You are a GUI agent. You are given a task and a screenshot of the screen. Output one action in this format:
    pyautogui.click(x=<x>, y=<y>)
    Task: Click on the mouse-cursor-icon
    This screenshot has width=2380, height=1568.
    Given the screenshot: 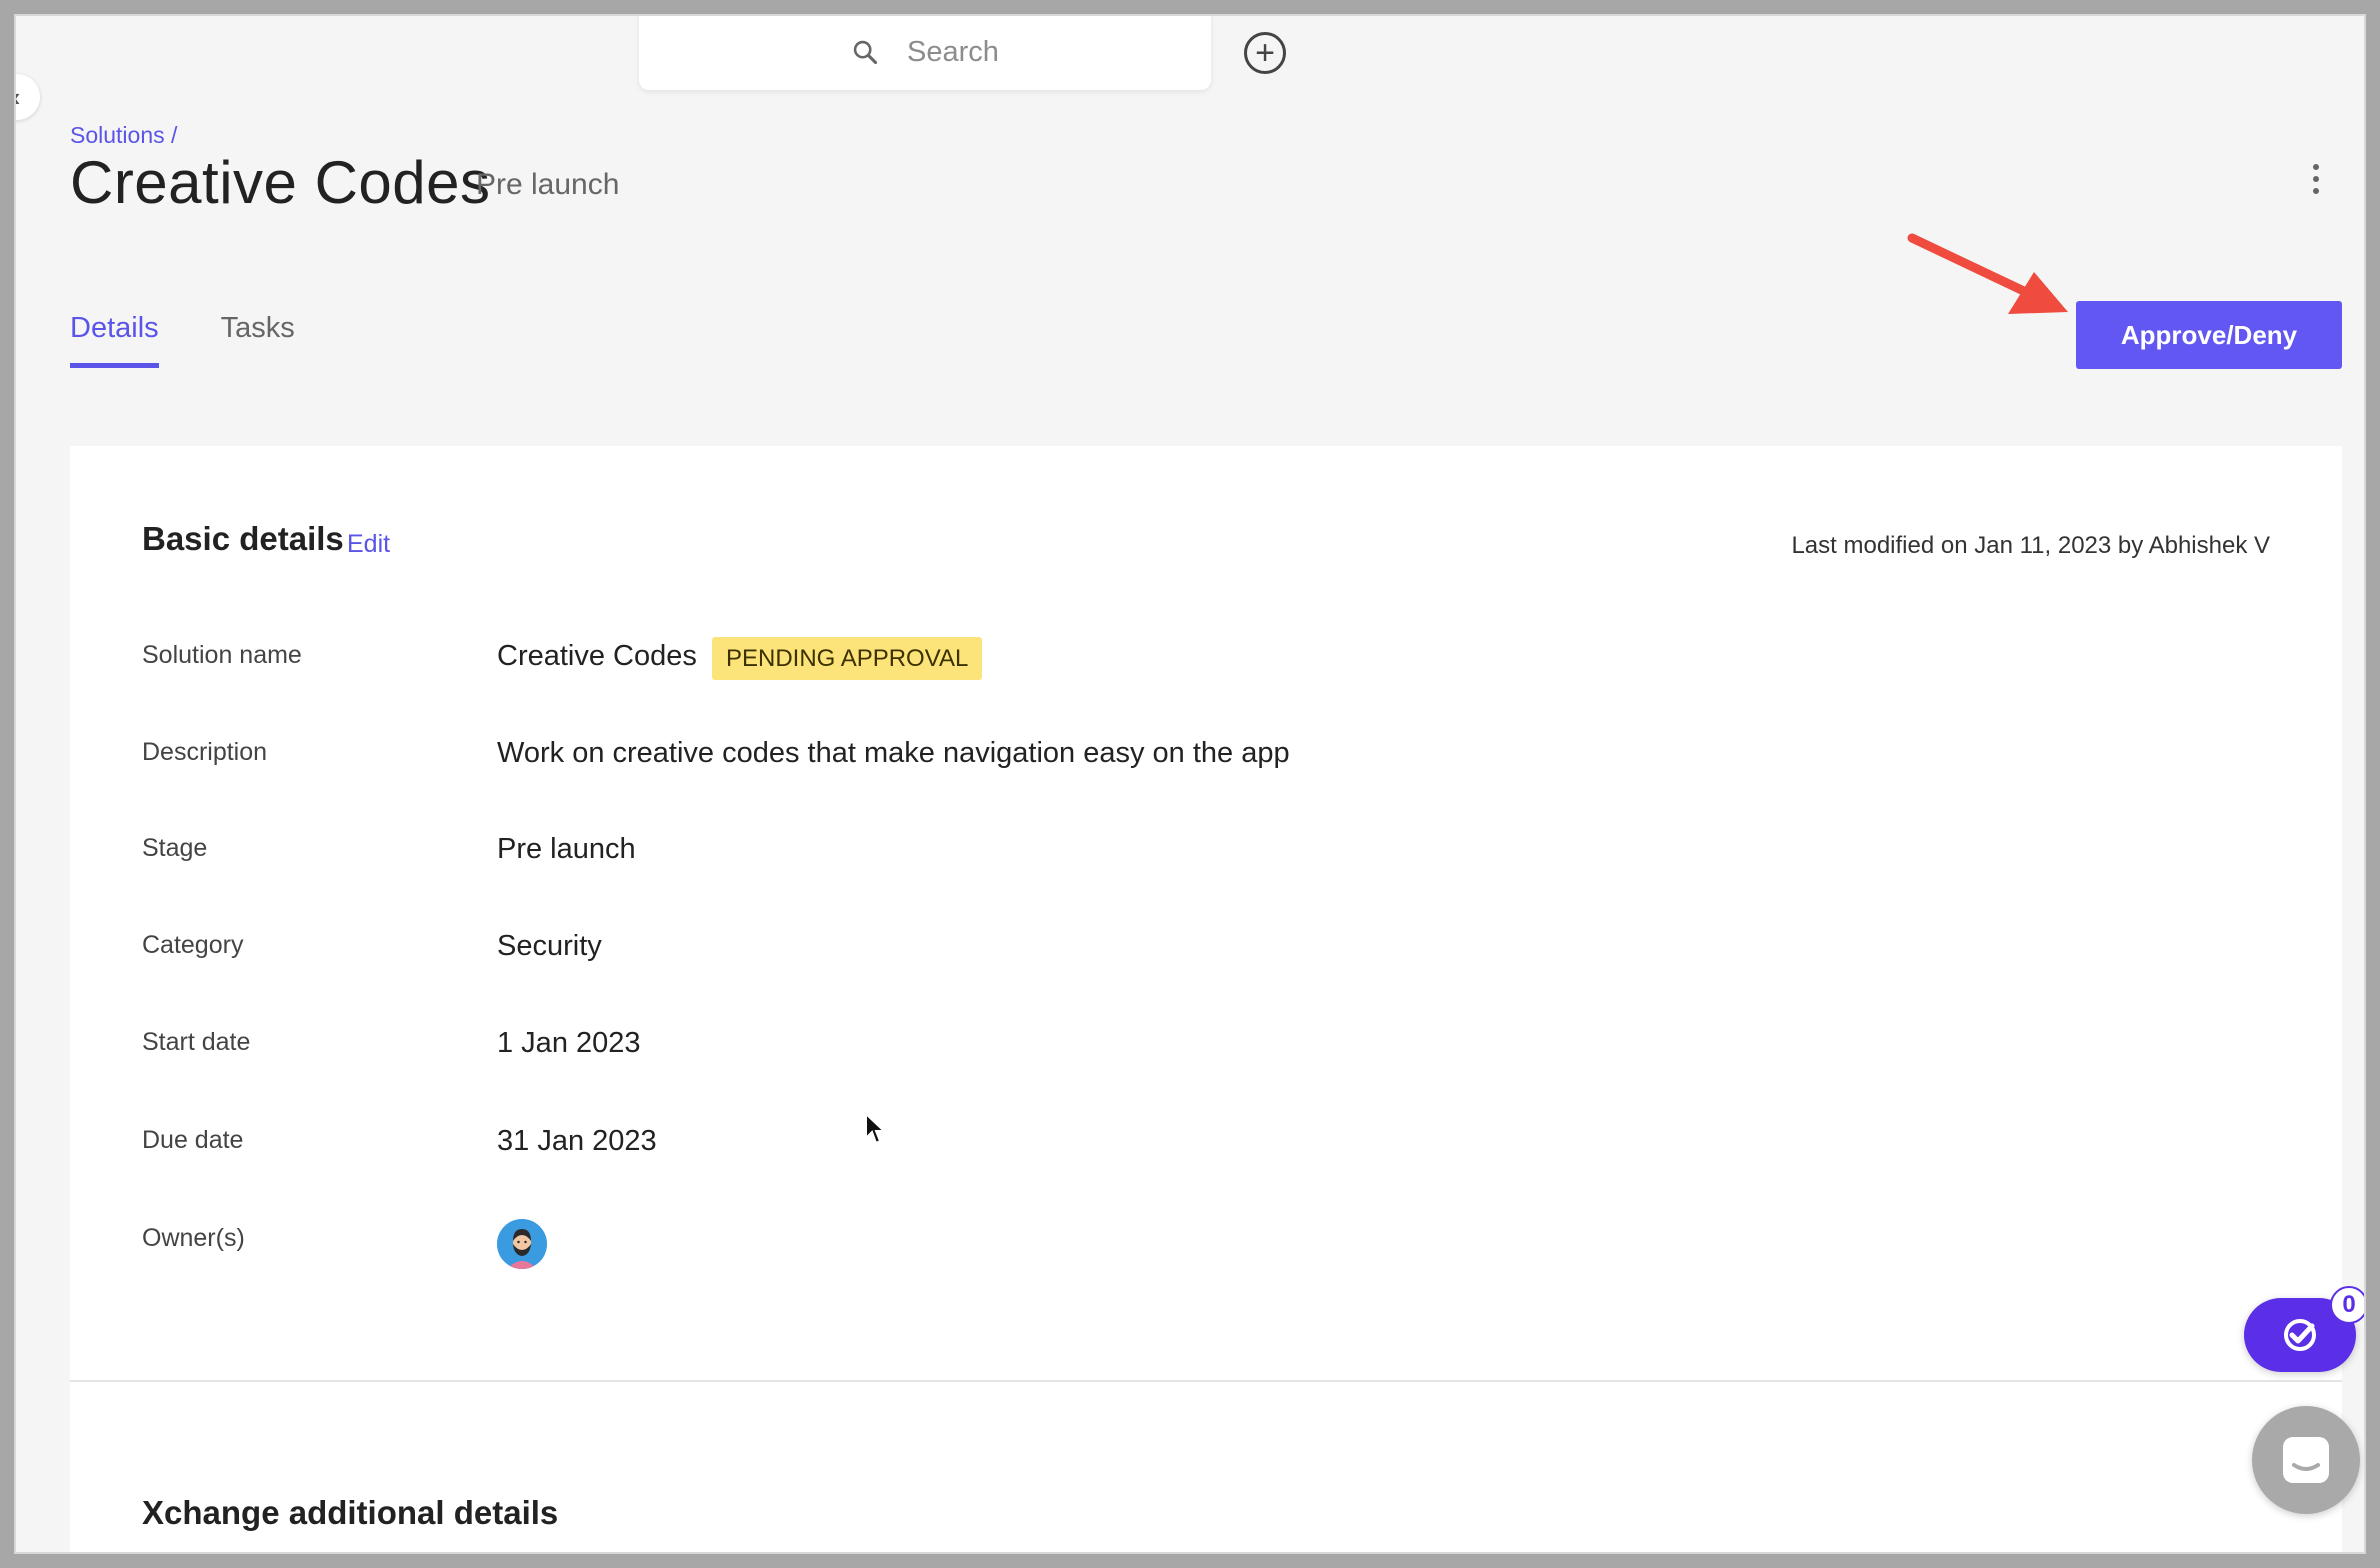 What is the action you would take?
    pyautogui.click(x=875, y=1128)
    